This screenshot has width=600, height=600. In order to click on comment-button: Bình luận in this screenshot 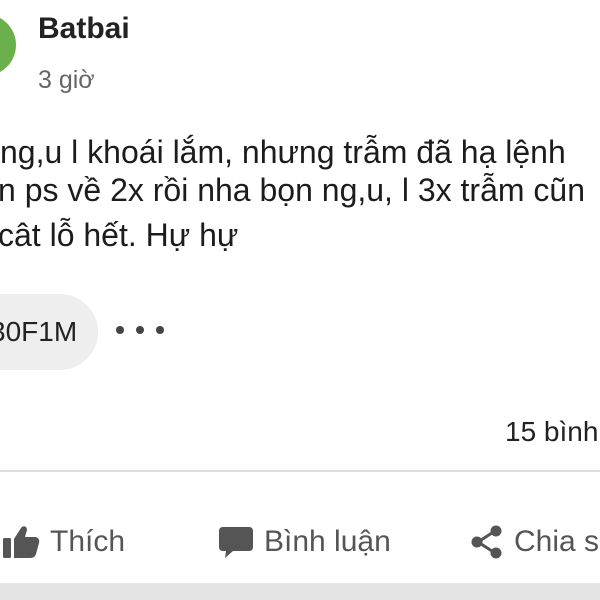, I will do `click(304, 542)`.